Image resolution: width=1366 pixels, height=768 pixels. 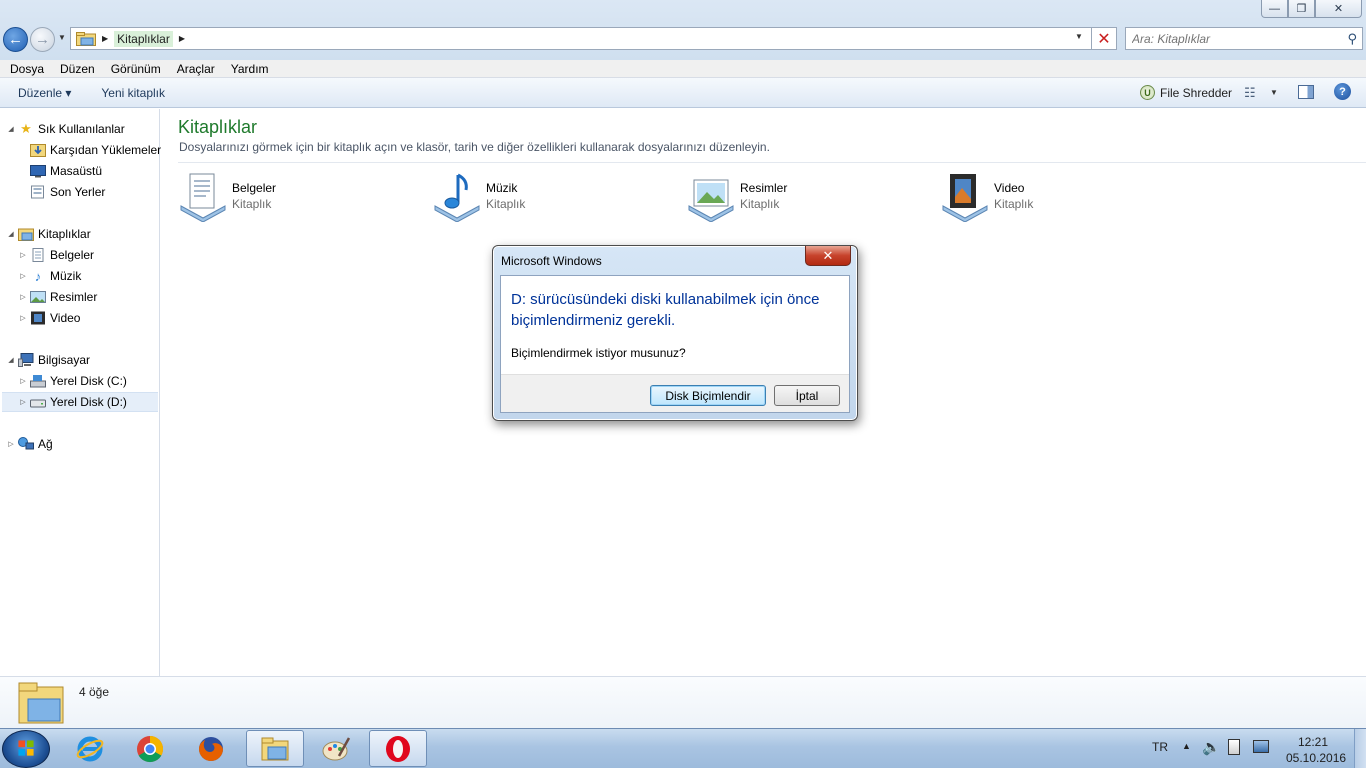 What do you see at coordinates (38, 297) in the screenshot?
I see `pictures-icon` at bounding box center [38, 297].